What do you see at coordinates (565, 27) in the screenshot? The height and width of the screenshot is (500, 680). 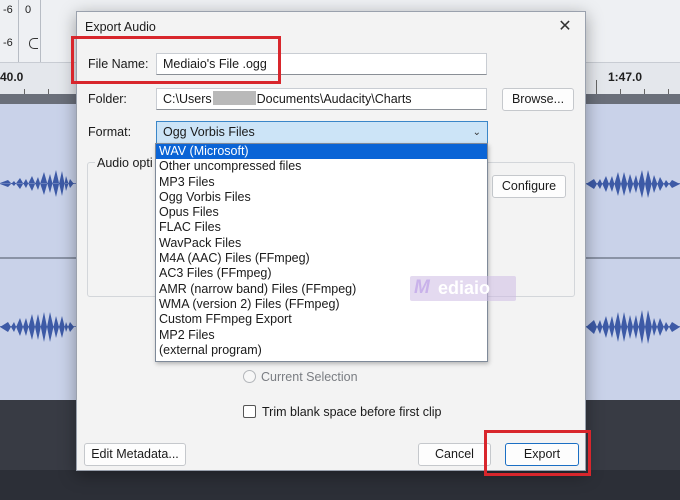 I see `close-icon: ✕` at bounding box center [565, 27].